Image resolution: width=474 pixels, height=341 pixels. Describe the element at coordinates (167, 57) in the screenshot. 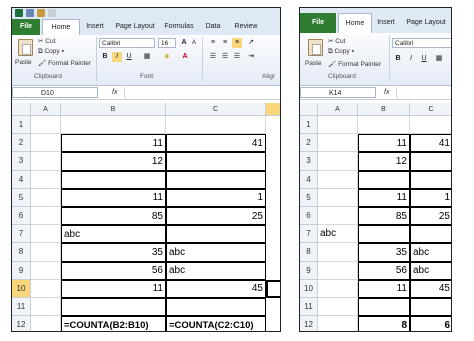

I see `fill-color-icon: ◈` at that location.